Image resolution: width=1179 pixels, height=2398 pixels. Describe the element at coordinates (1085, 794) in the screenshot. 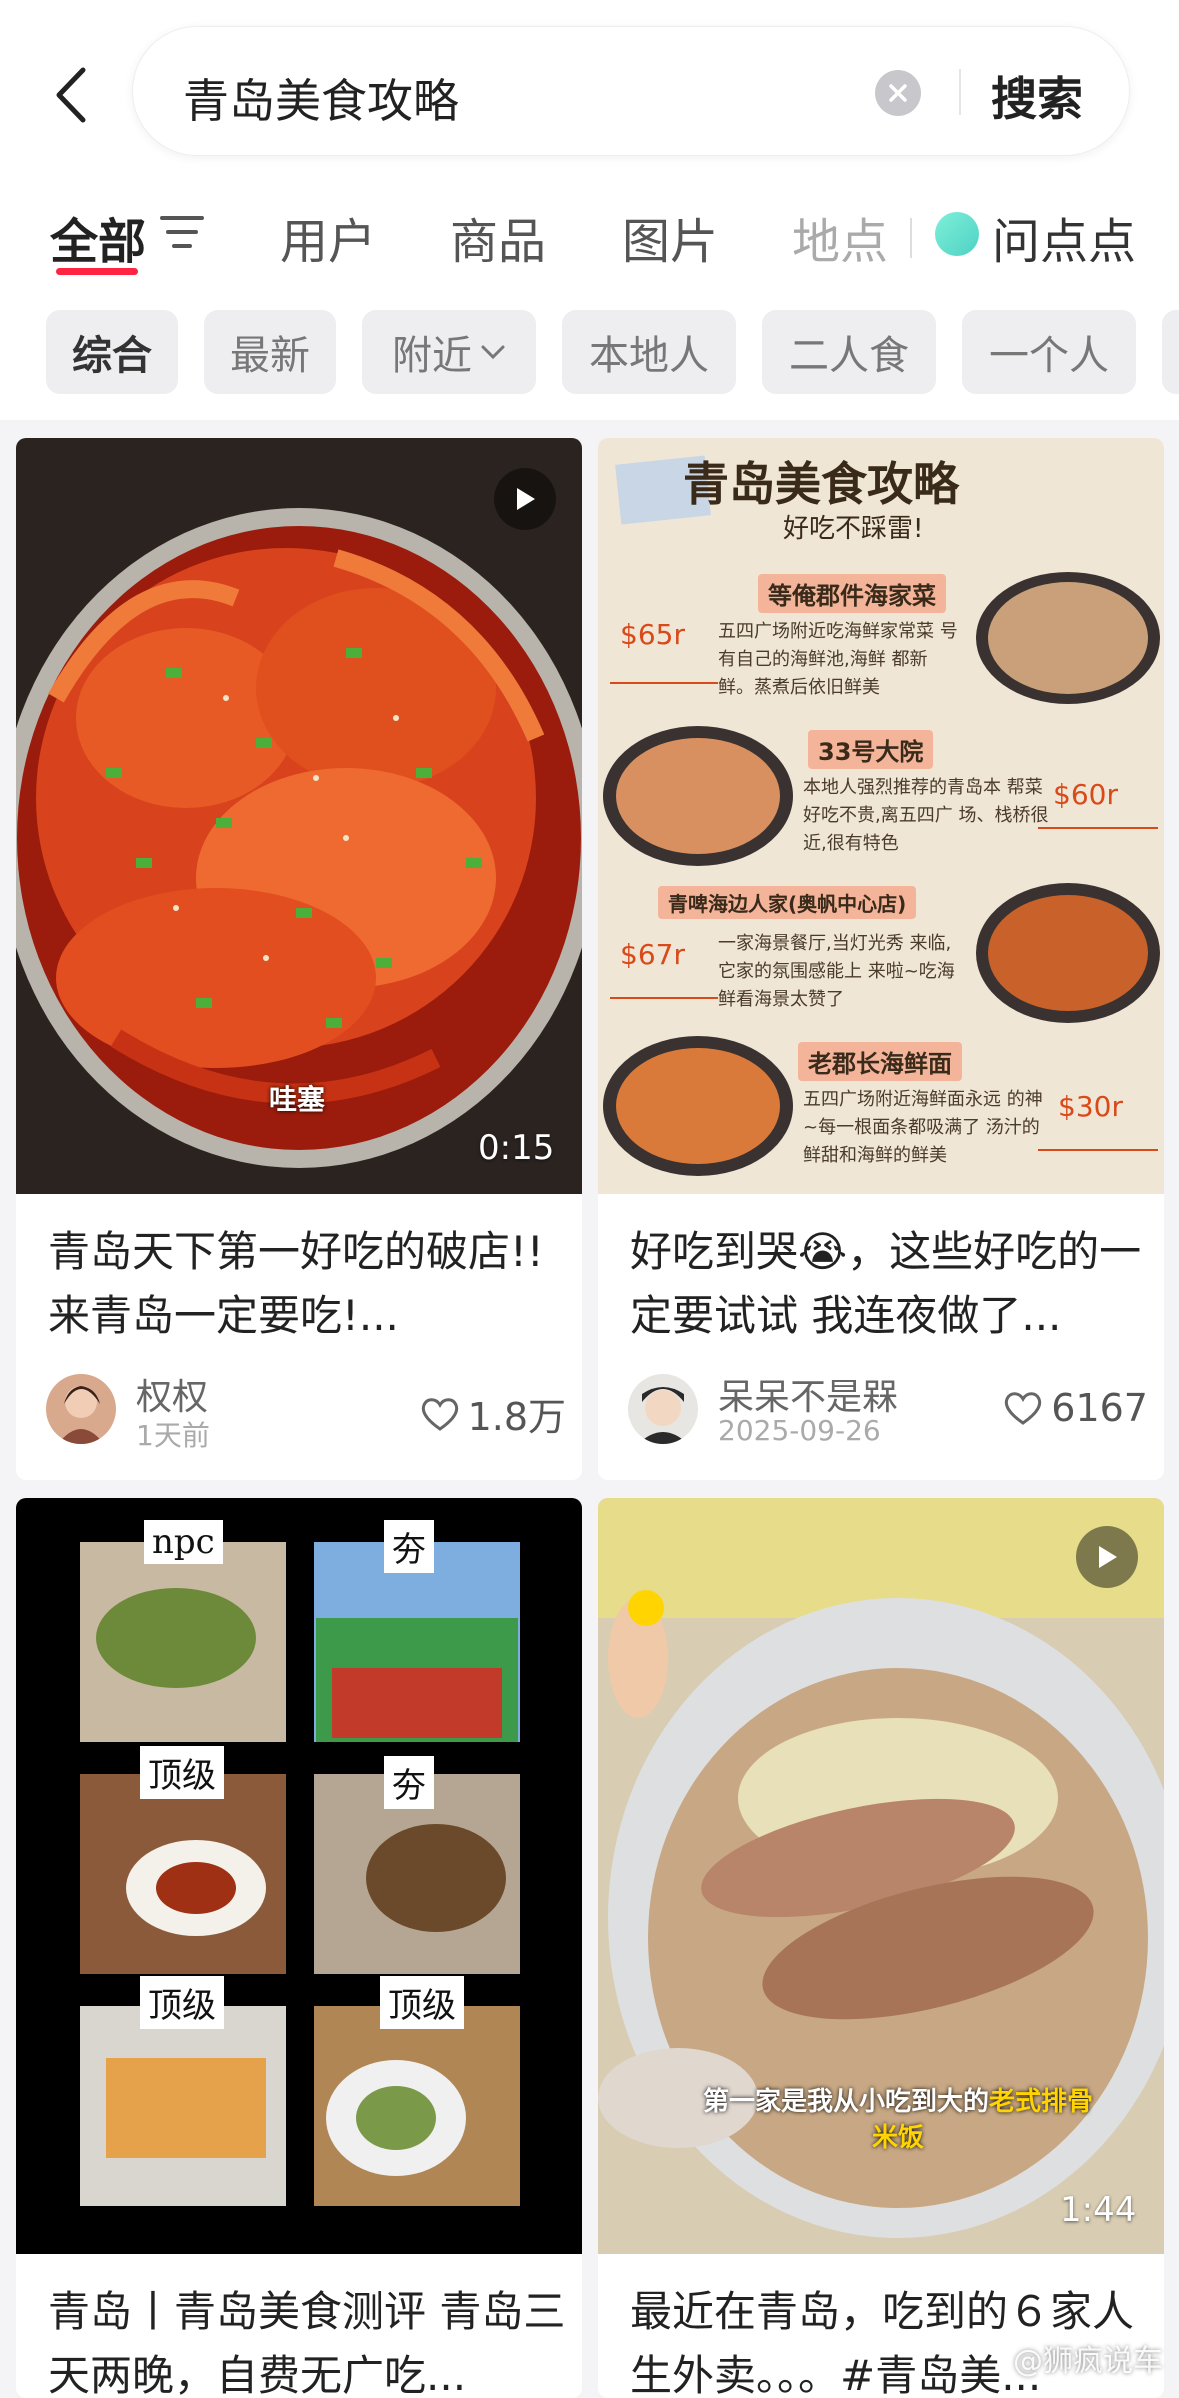

I see `poster-section-price: $60r` at that location.